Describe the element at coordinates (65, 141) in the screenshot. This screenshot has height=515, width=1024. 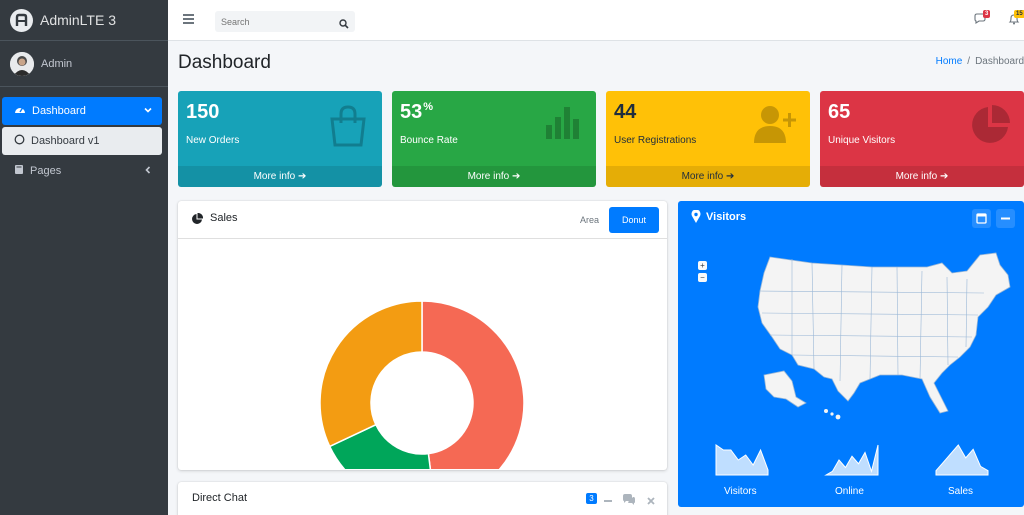
I see `sidebar-item-label: Dashboard v1` at that location.